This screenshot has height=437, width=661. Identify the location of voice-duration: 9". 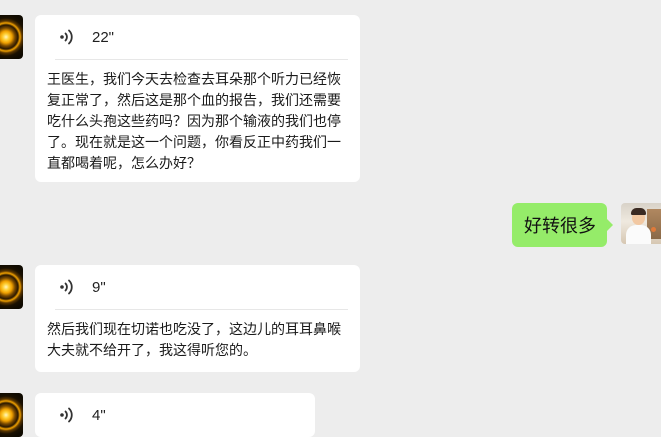
(99, 287).